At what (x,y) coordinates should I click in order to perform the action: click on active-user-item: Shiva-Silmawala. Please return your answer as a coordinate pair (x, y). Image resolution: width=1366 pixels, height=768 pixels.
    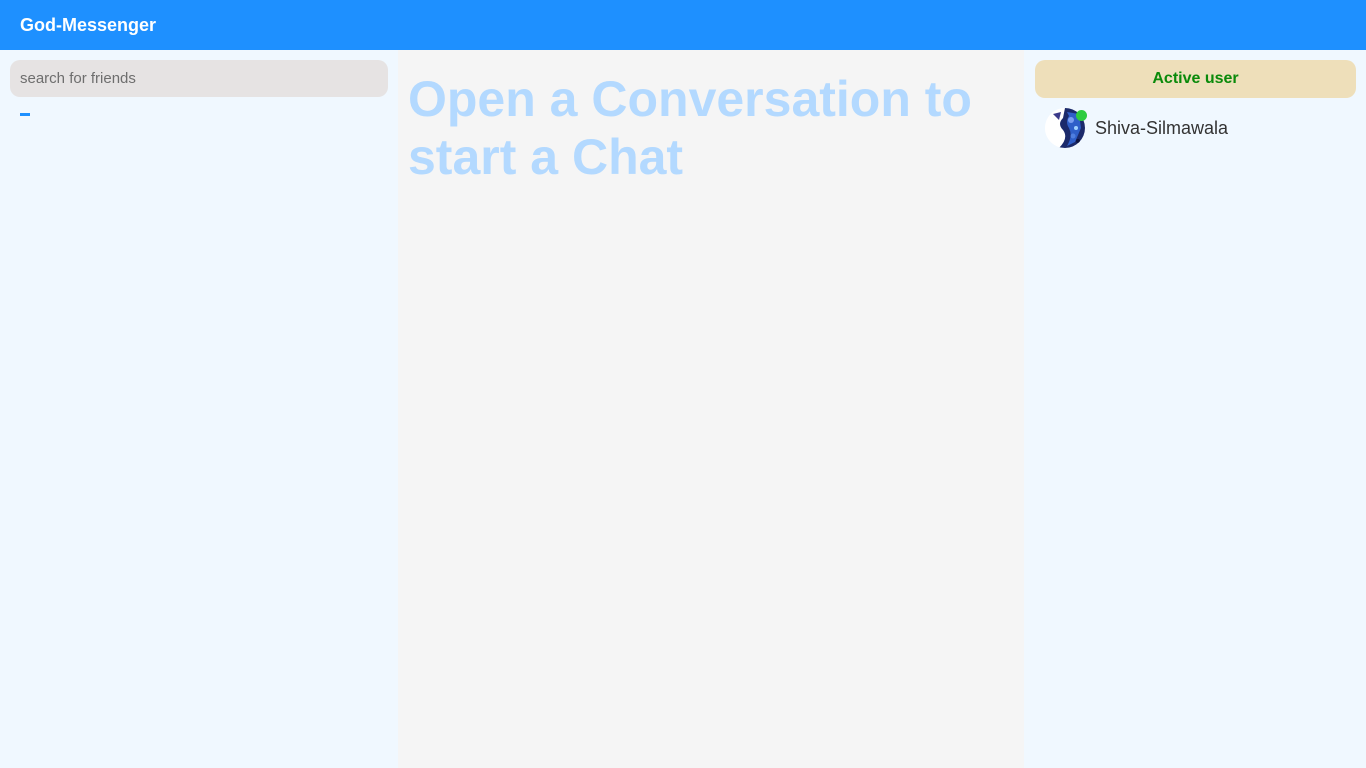
    Looking at the image, I should click on (1136, 128).